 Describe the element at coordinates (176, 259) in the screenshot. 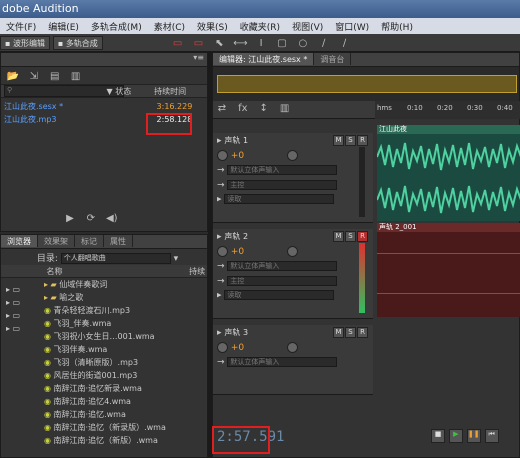

I see `chevron-down-icon: ▾` at that location.